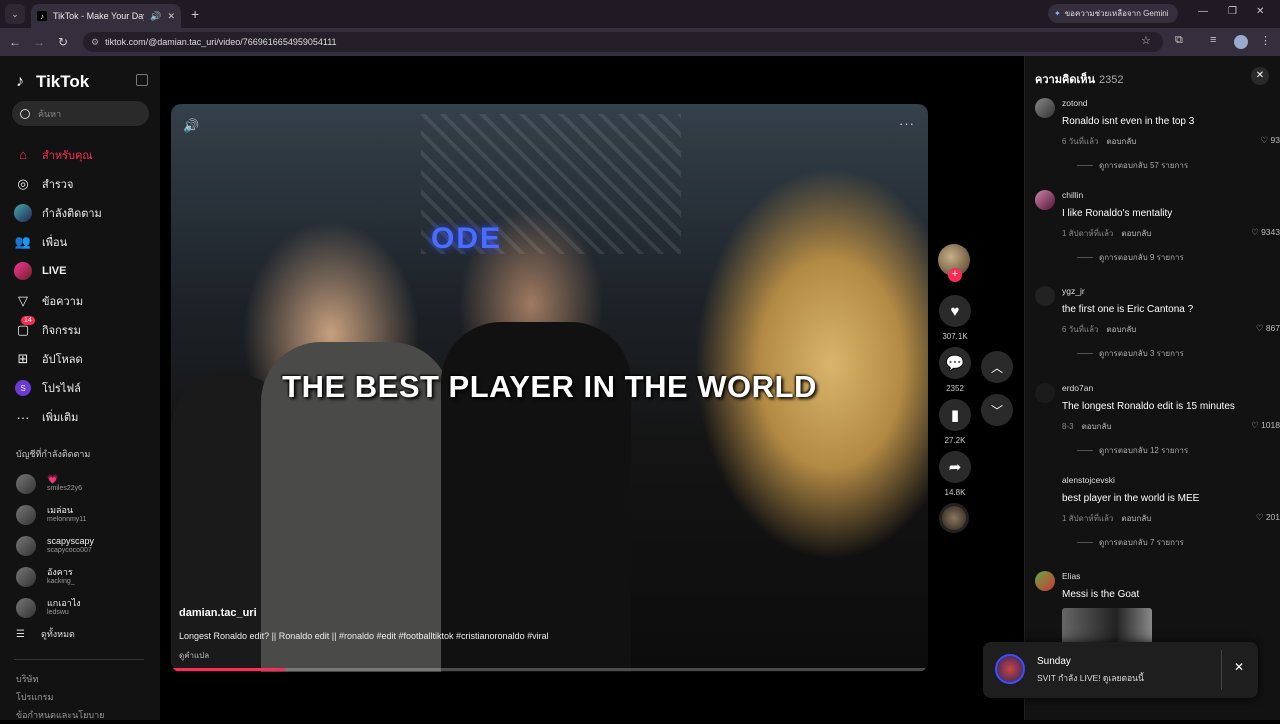 This screenshot has width=1280, height=724. Describe the element at coordinates (155, 16) in the screenshot. I see `speaker-icon: 🔊` at that location.